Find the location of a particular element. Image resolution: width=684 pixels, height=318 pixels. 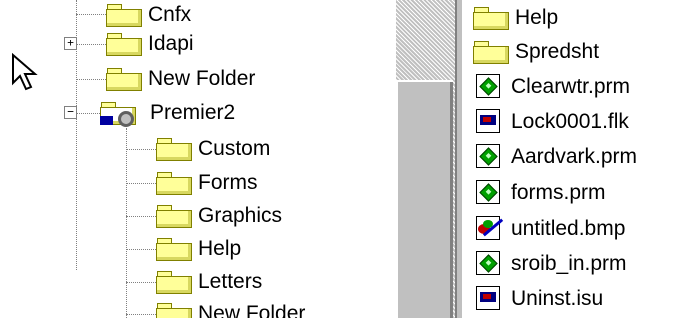

collapse-toggle: − is located at coordinates (70, 112).